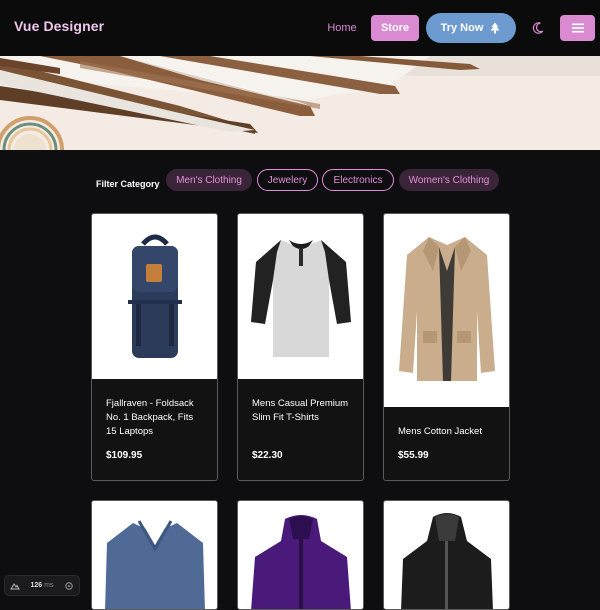  What do you see at coordinates (342, 28) in the screenshot?
I see `nav-home-link: Home` at bounding box center [342, 28].